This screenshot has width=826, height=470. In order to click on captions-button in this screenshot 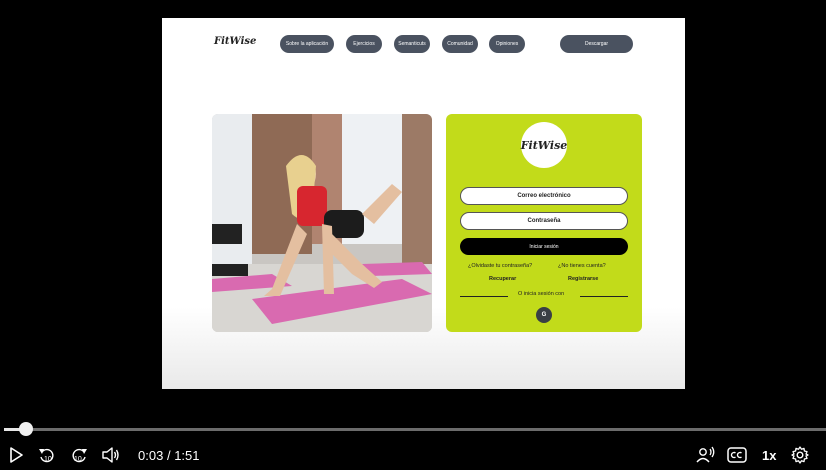, I will do `click(737, 457)`.